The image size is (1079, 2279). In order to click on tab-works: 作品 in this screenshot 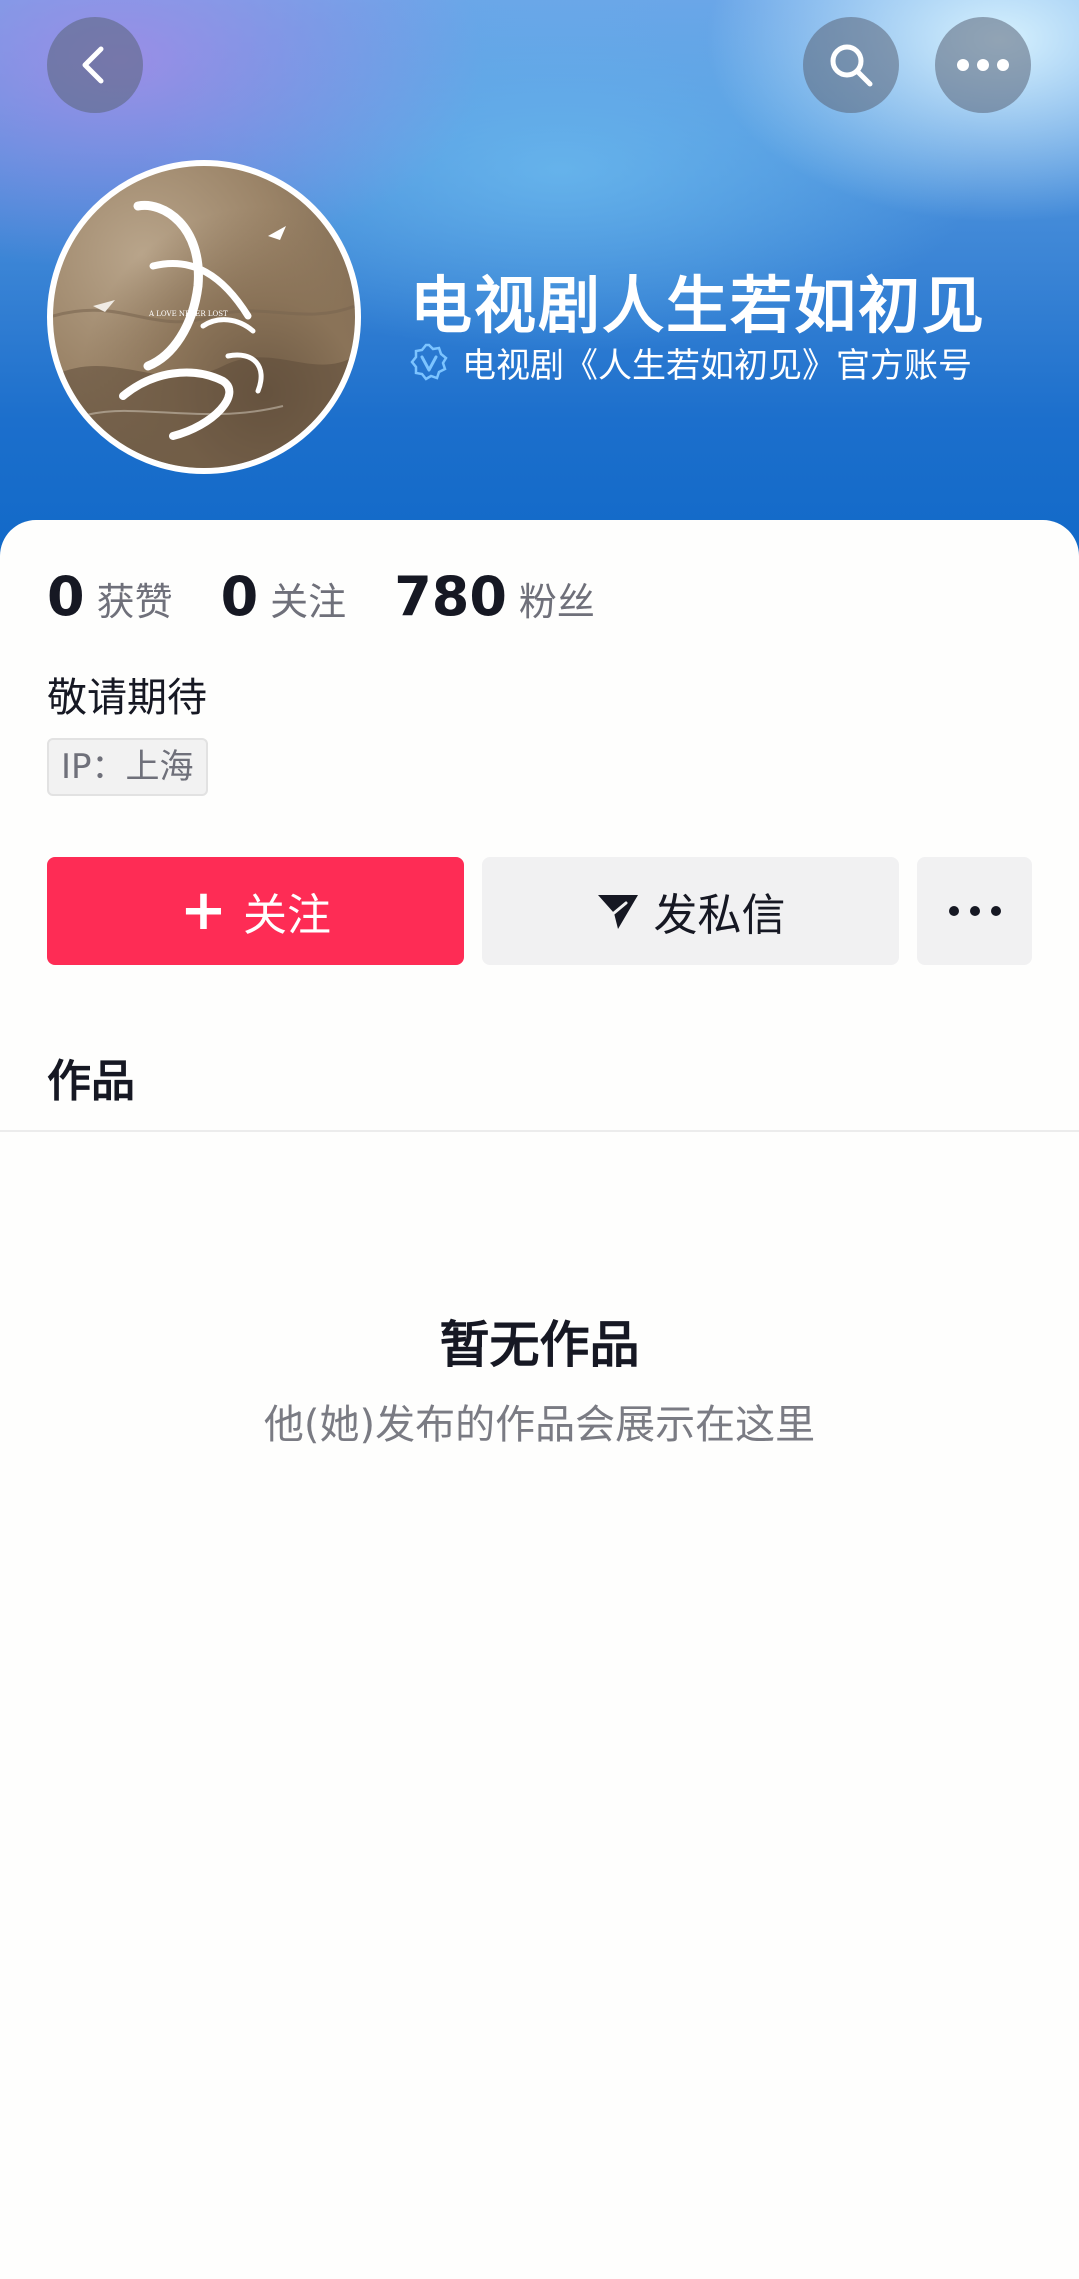, I will do `click(91, 1077)`.